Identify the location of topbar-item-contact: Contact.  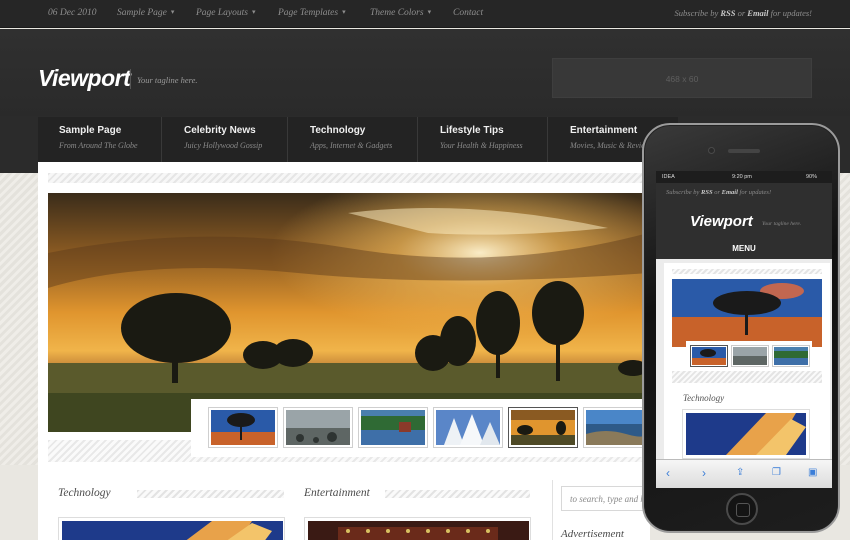
(468, 13).